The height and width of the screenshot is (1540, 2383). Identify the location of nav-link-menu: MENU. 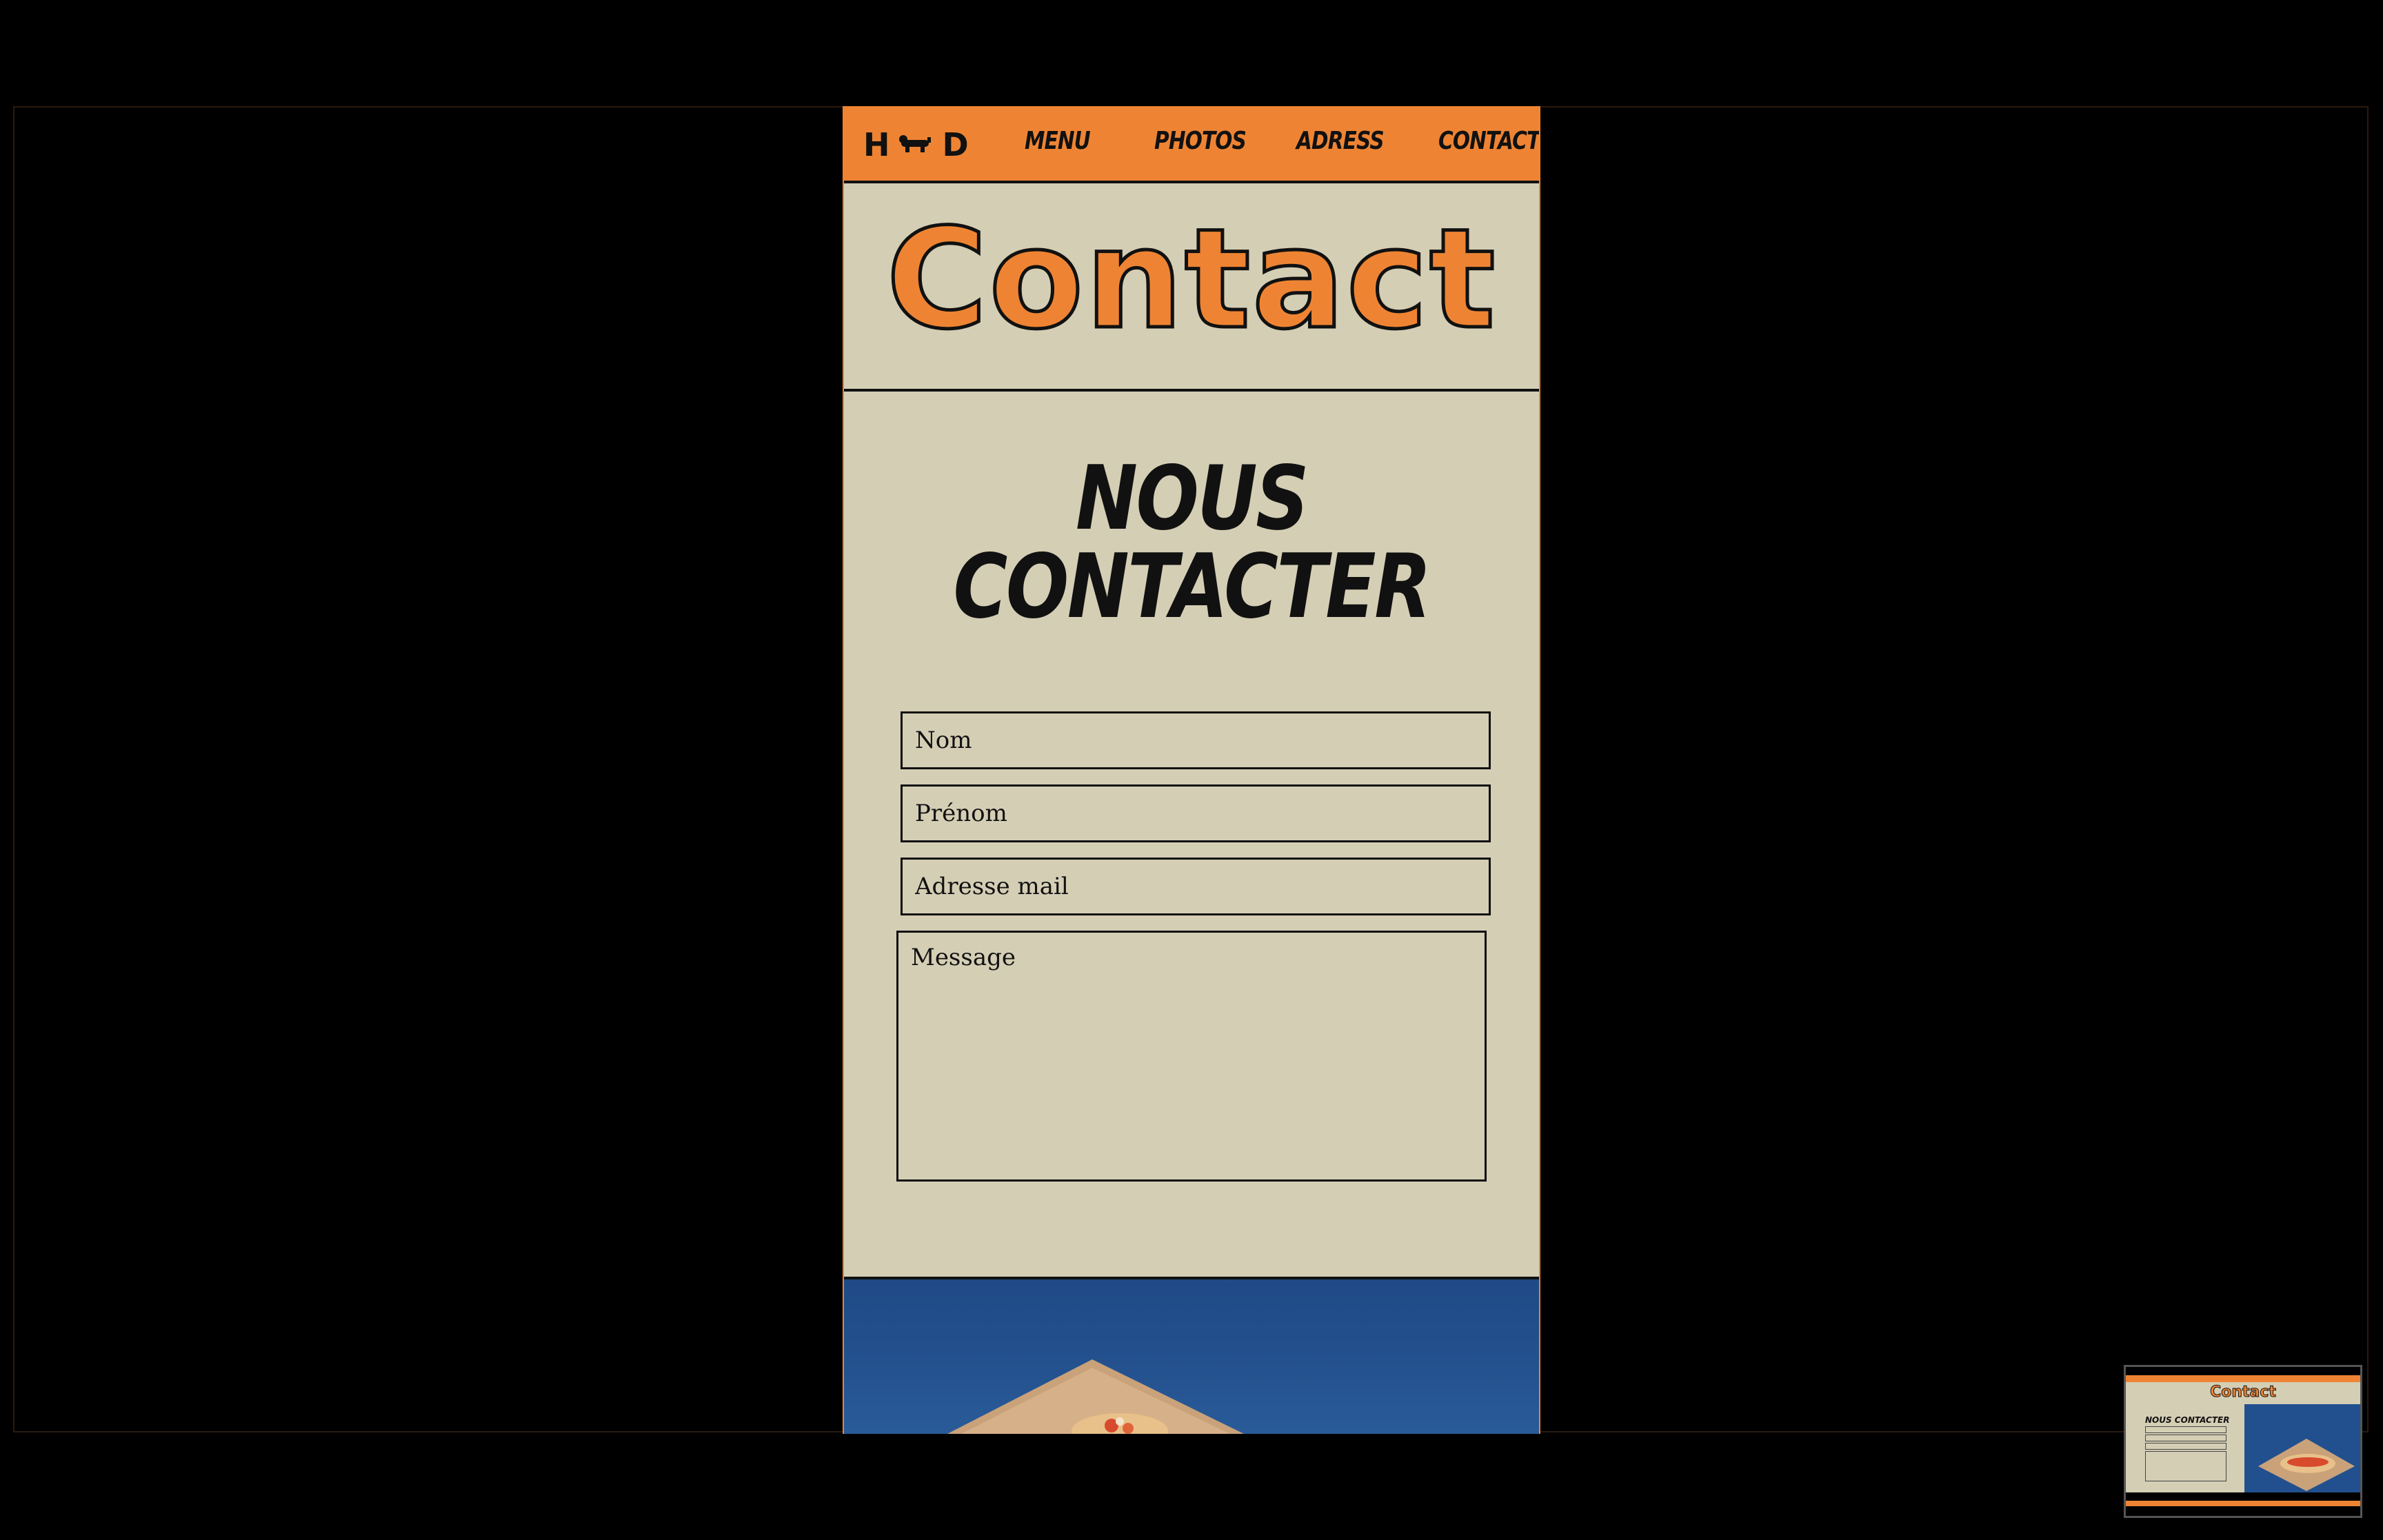
(1058, 141).